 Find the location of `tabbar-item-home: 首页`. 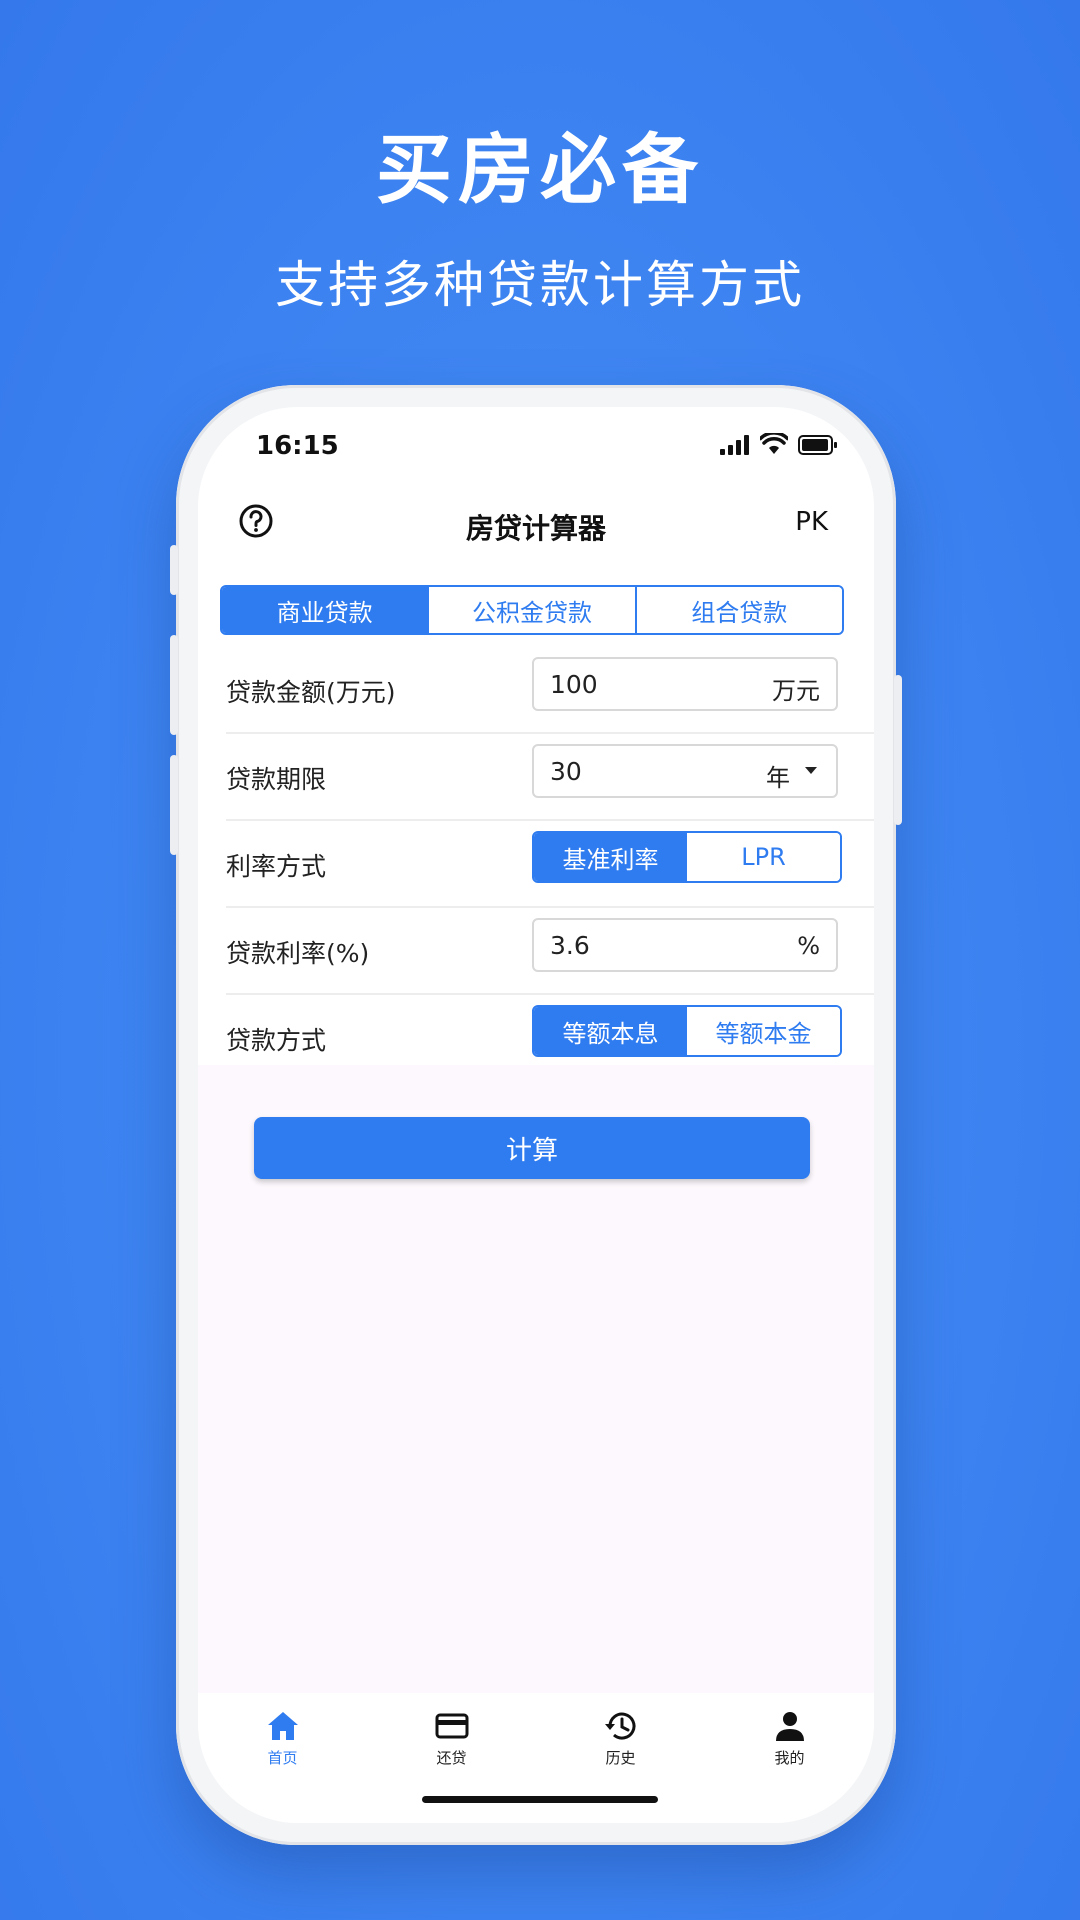

tabbar-item-home: 首页 is located at coordinates (282, 1738).